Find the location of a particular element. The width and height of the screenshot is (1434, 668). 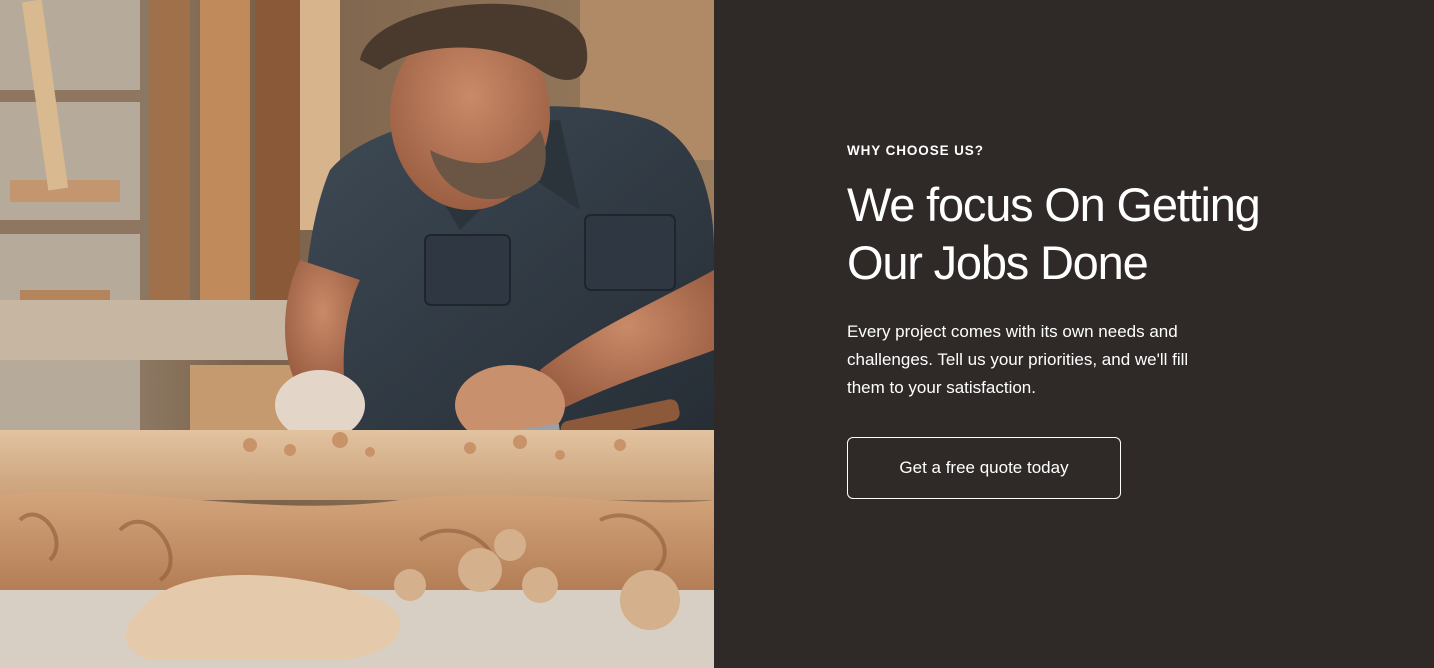

free-quote-button: Get a free quote today is located at coordinates (984, 468).